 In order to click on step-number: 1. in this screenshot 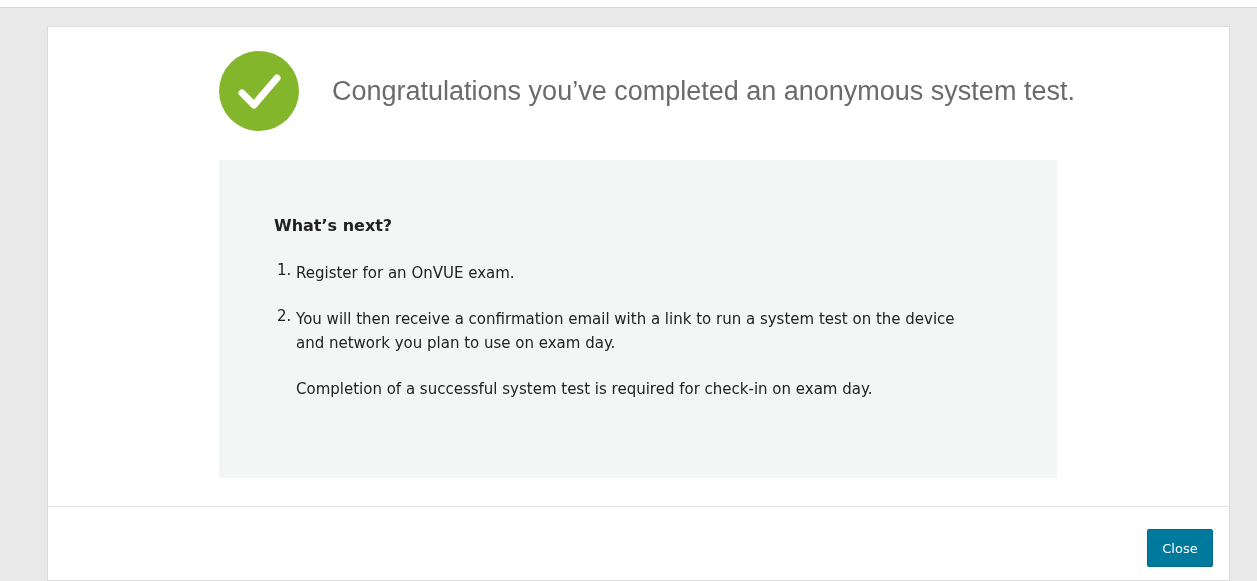, I will do `click(285, 271)`.